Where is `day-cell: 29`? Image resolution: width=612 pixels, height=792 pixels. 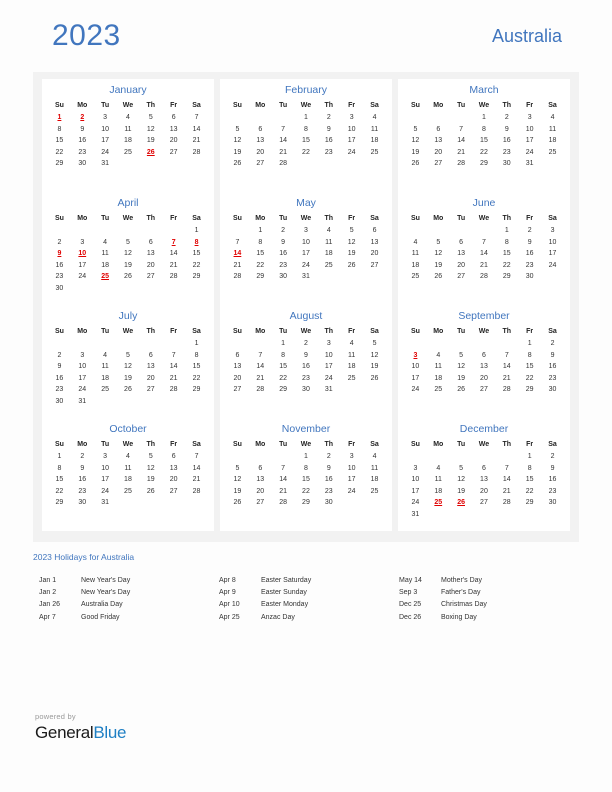 day-cell: 29 is located at coordinates (59, 164).